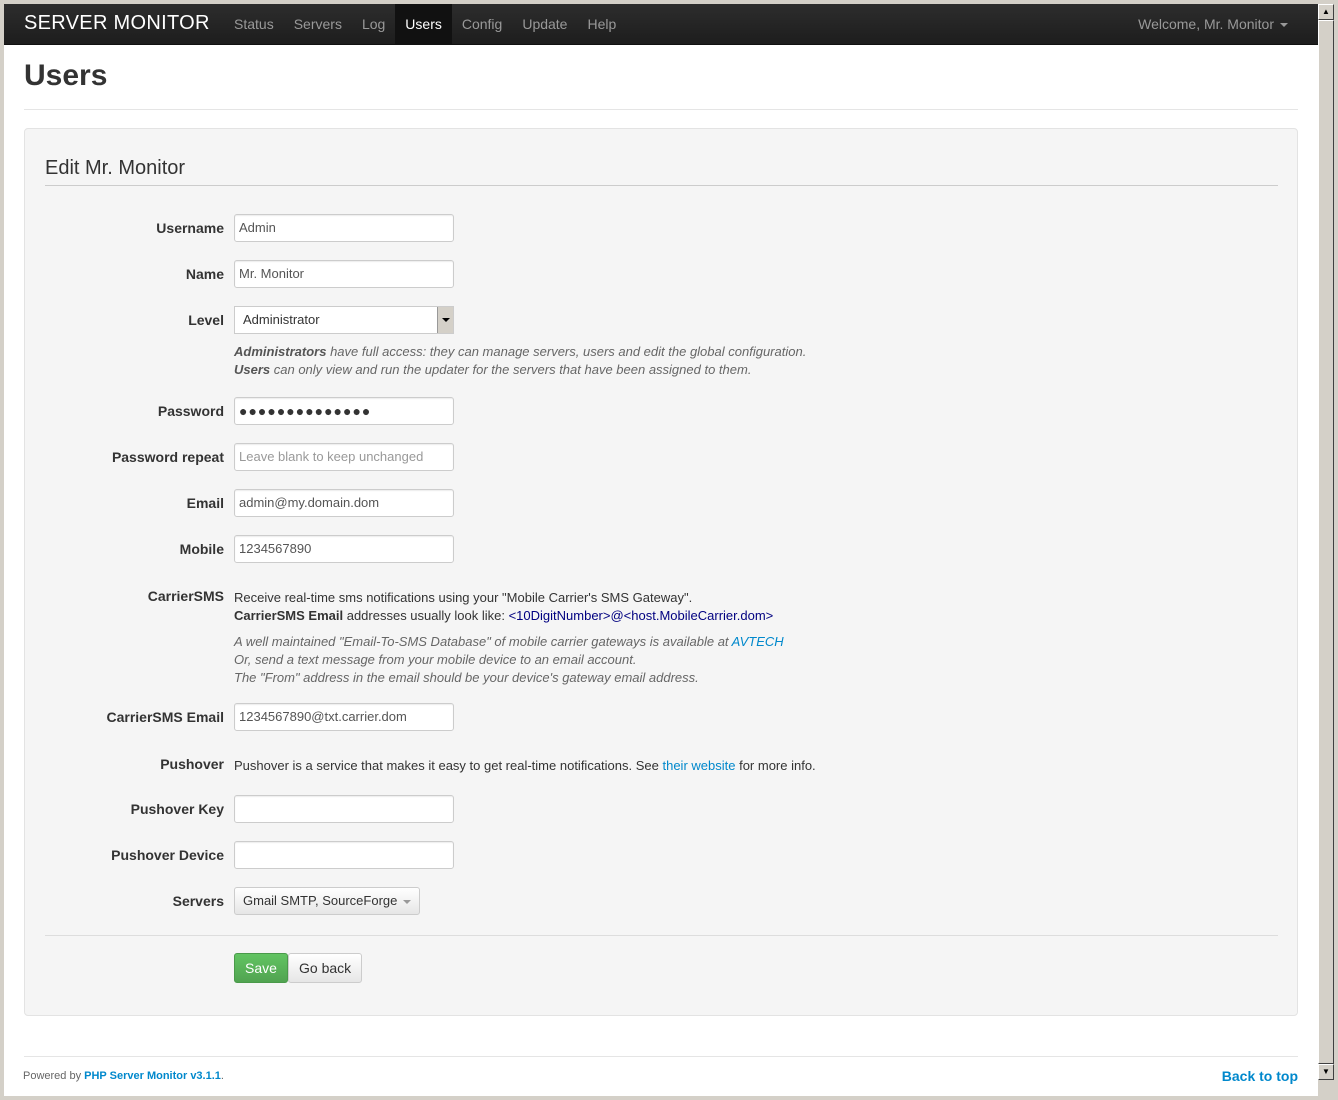  I want to click on scroll-down-icon: ▼, so click(1326, 1072).